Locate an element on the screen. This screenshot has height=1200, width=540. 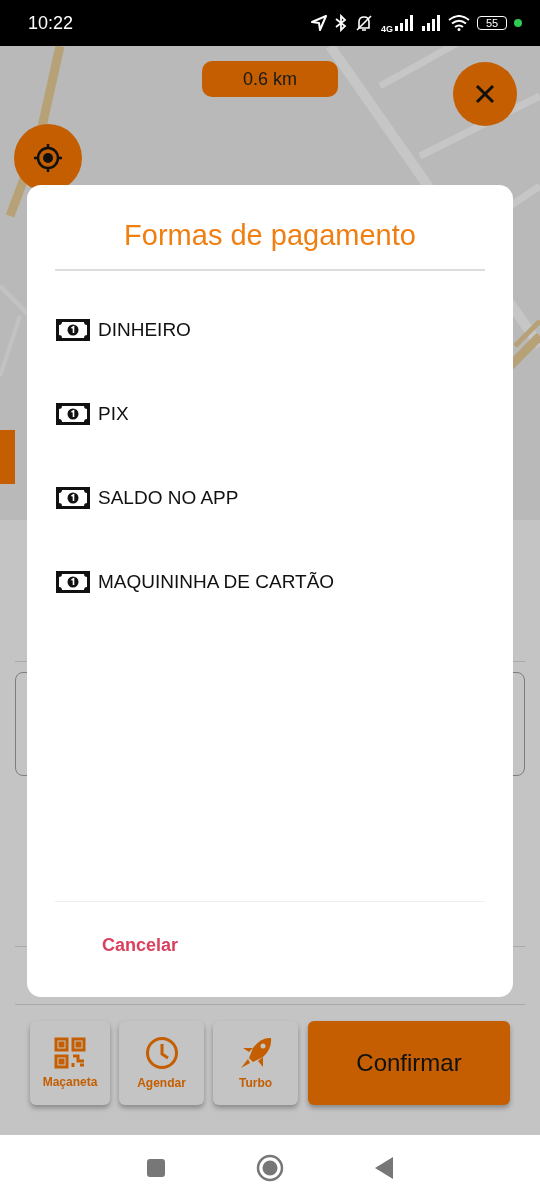
qr-button: Maçaneta is located at coordinates (70, 1063).